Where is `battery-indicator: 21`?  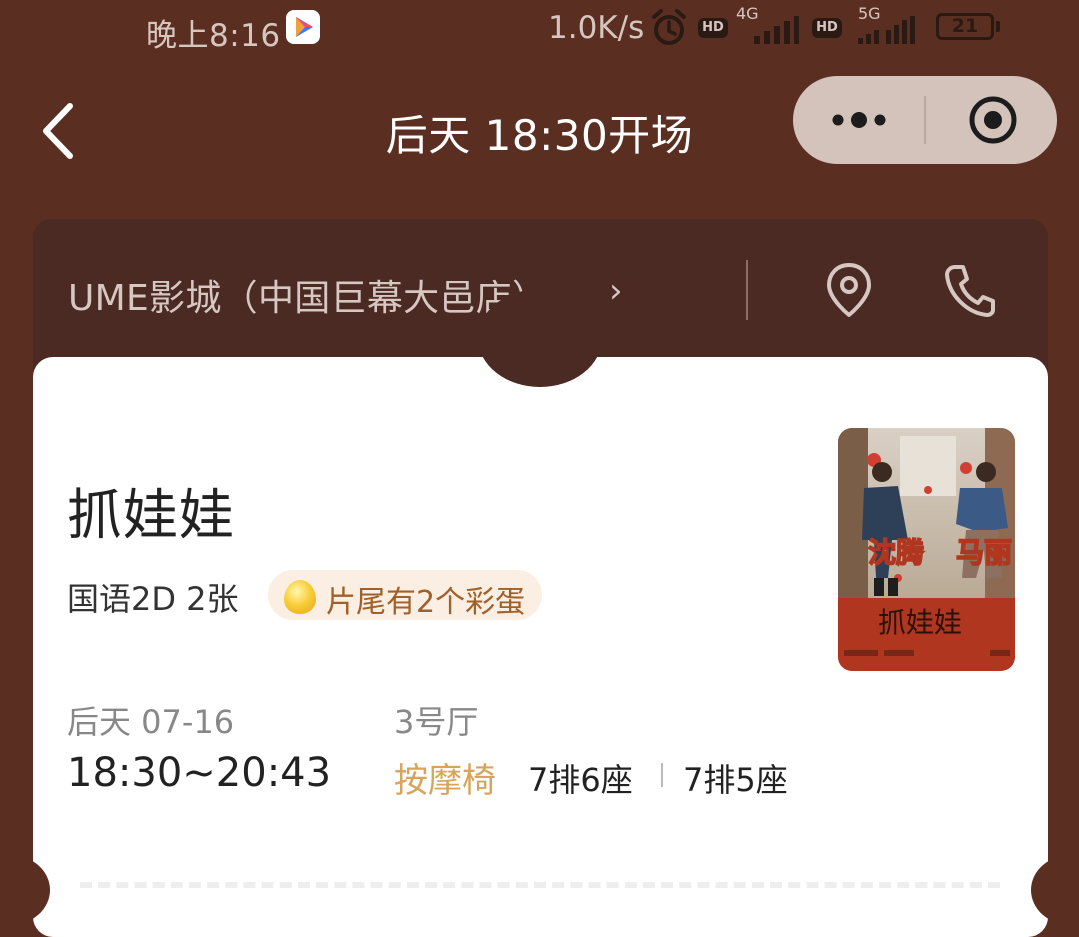 battery-indicator: 21 is located at coordinates (965, 26).